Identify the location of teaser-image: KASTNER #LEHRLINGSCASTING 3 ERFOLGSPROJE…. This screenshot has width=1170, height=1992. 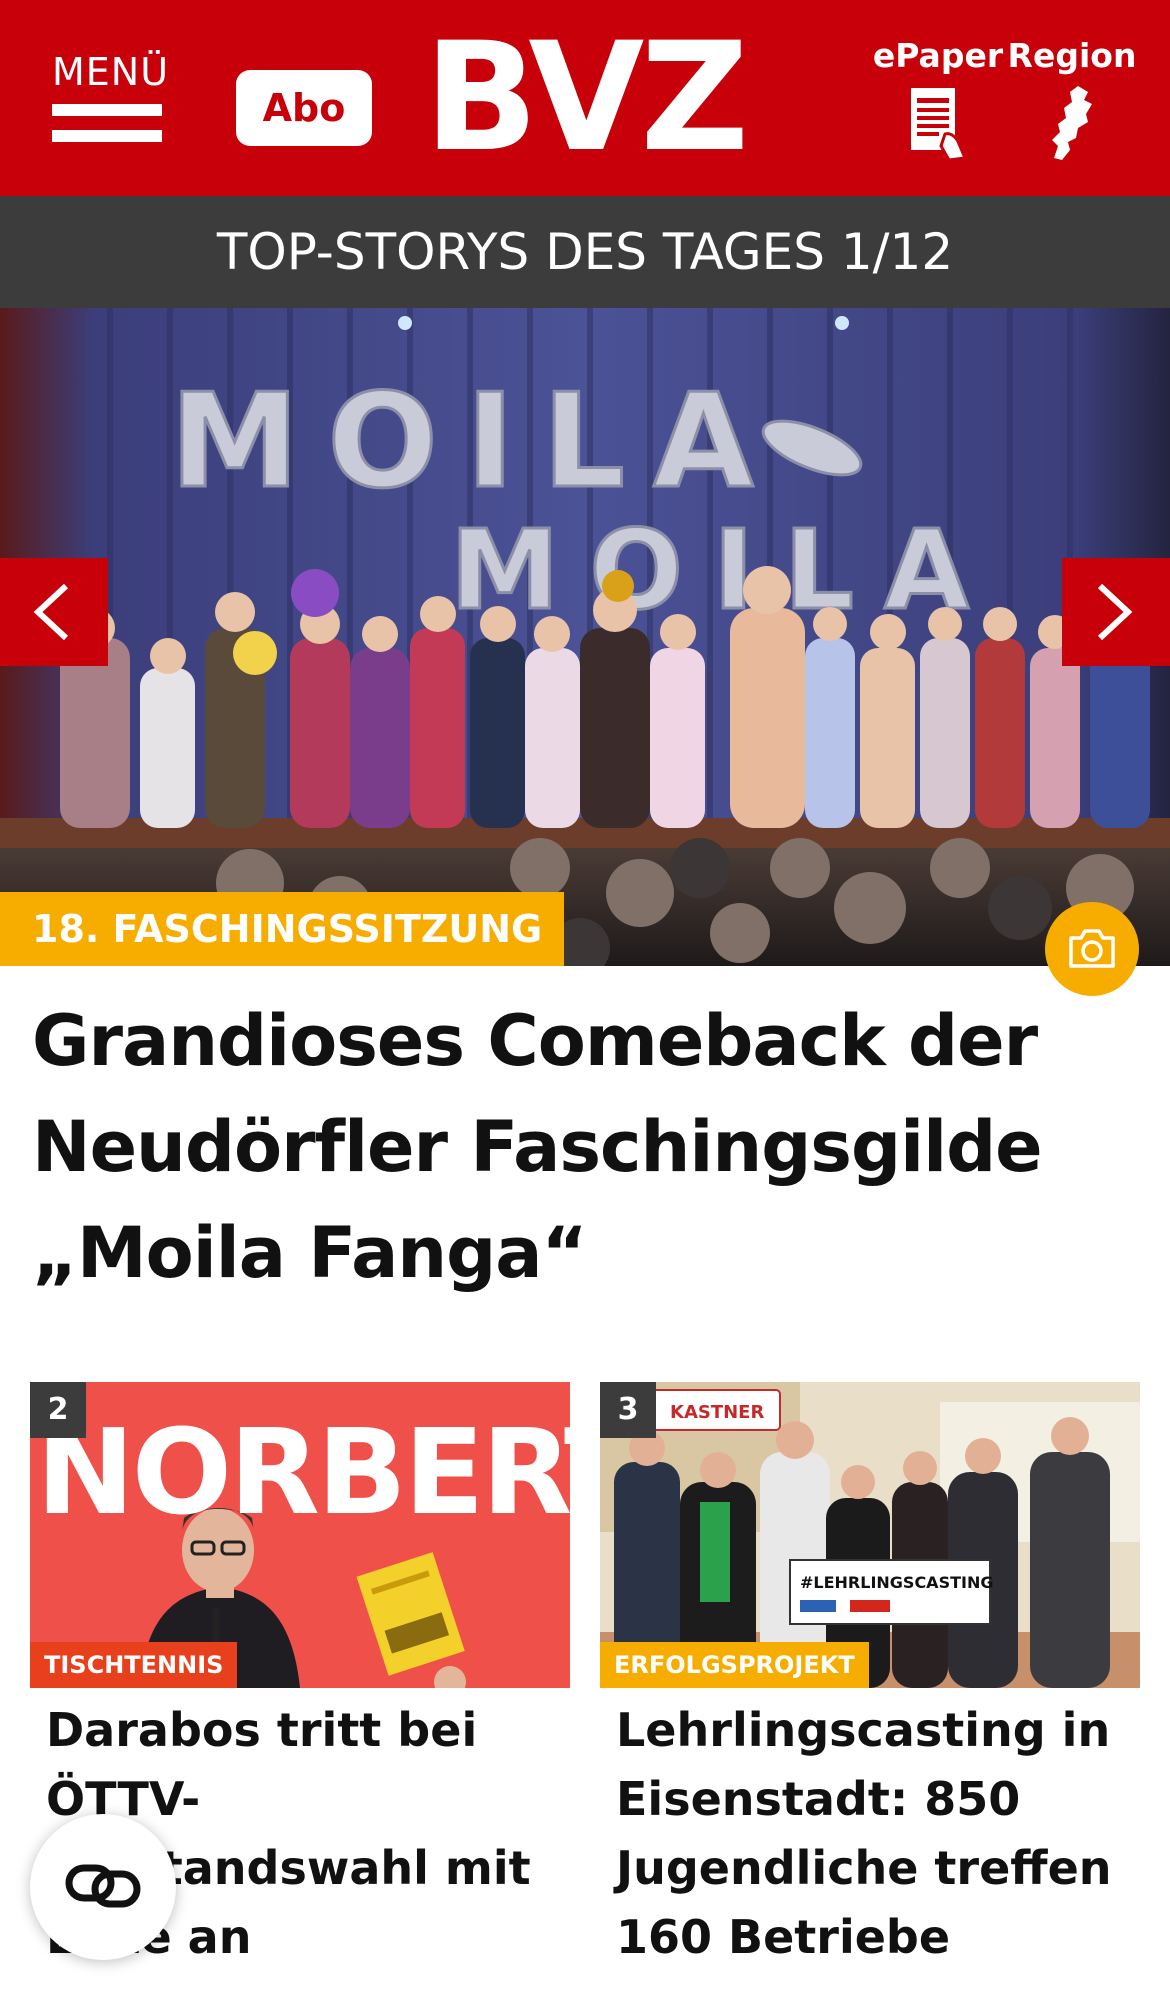
(870, 1535).